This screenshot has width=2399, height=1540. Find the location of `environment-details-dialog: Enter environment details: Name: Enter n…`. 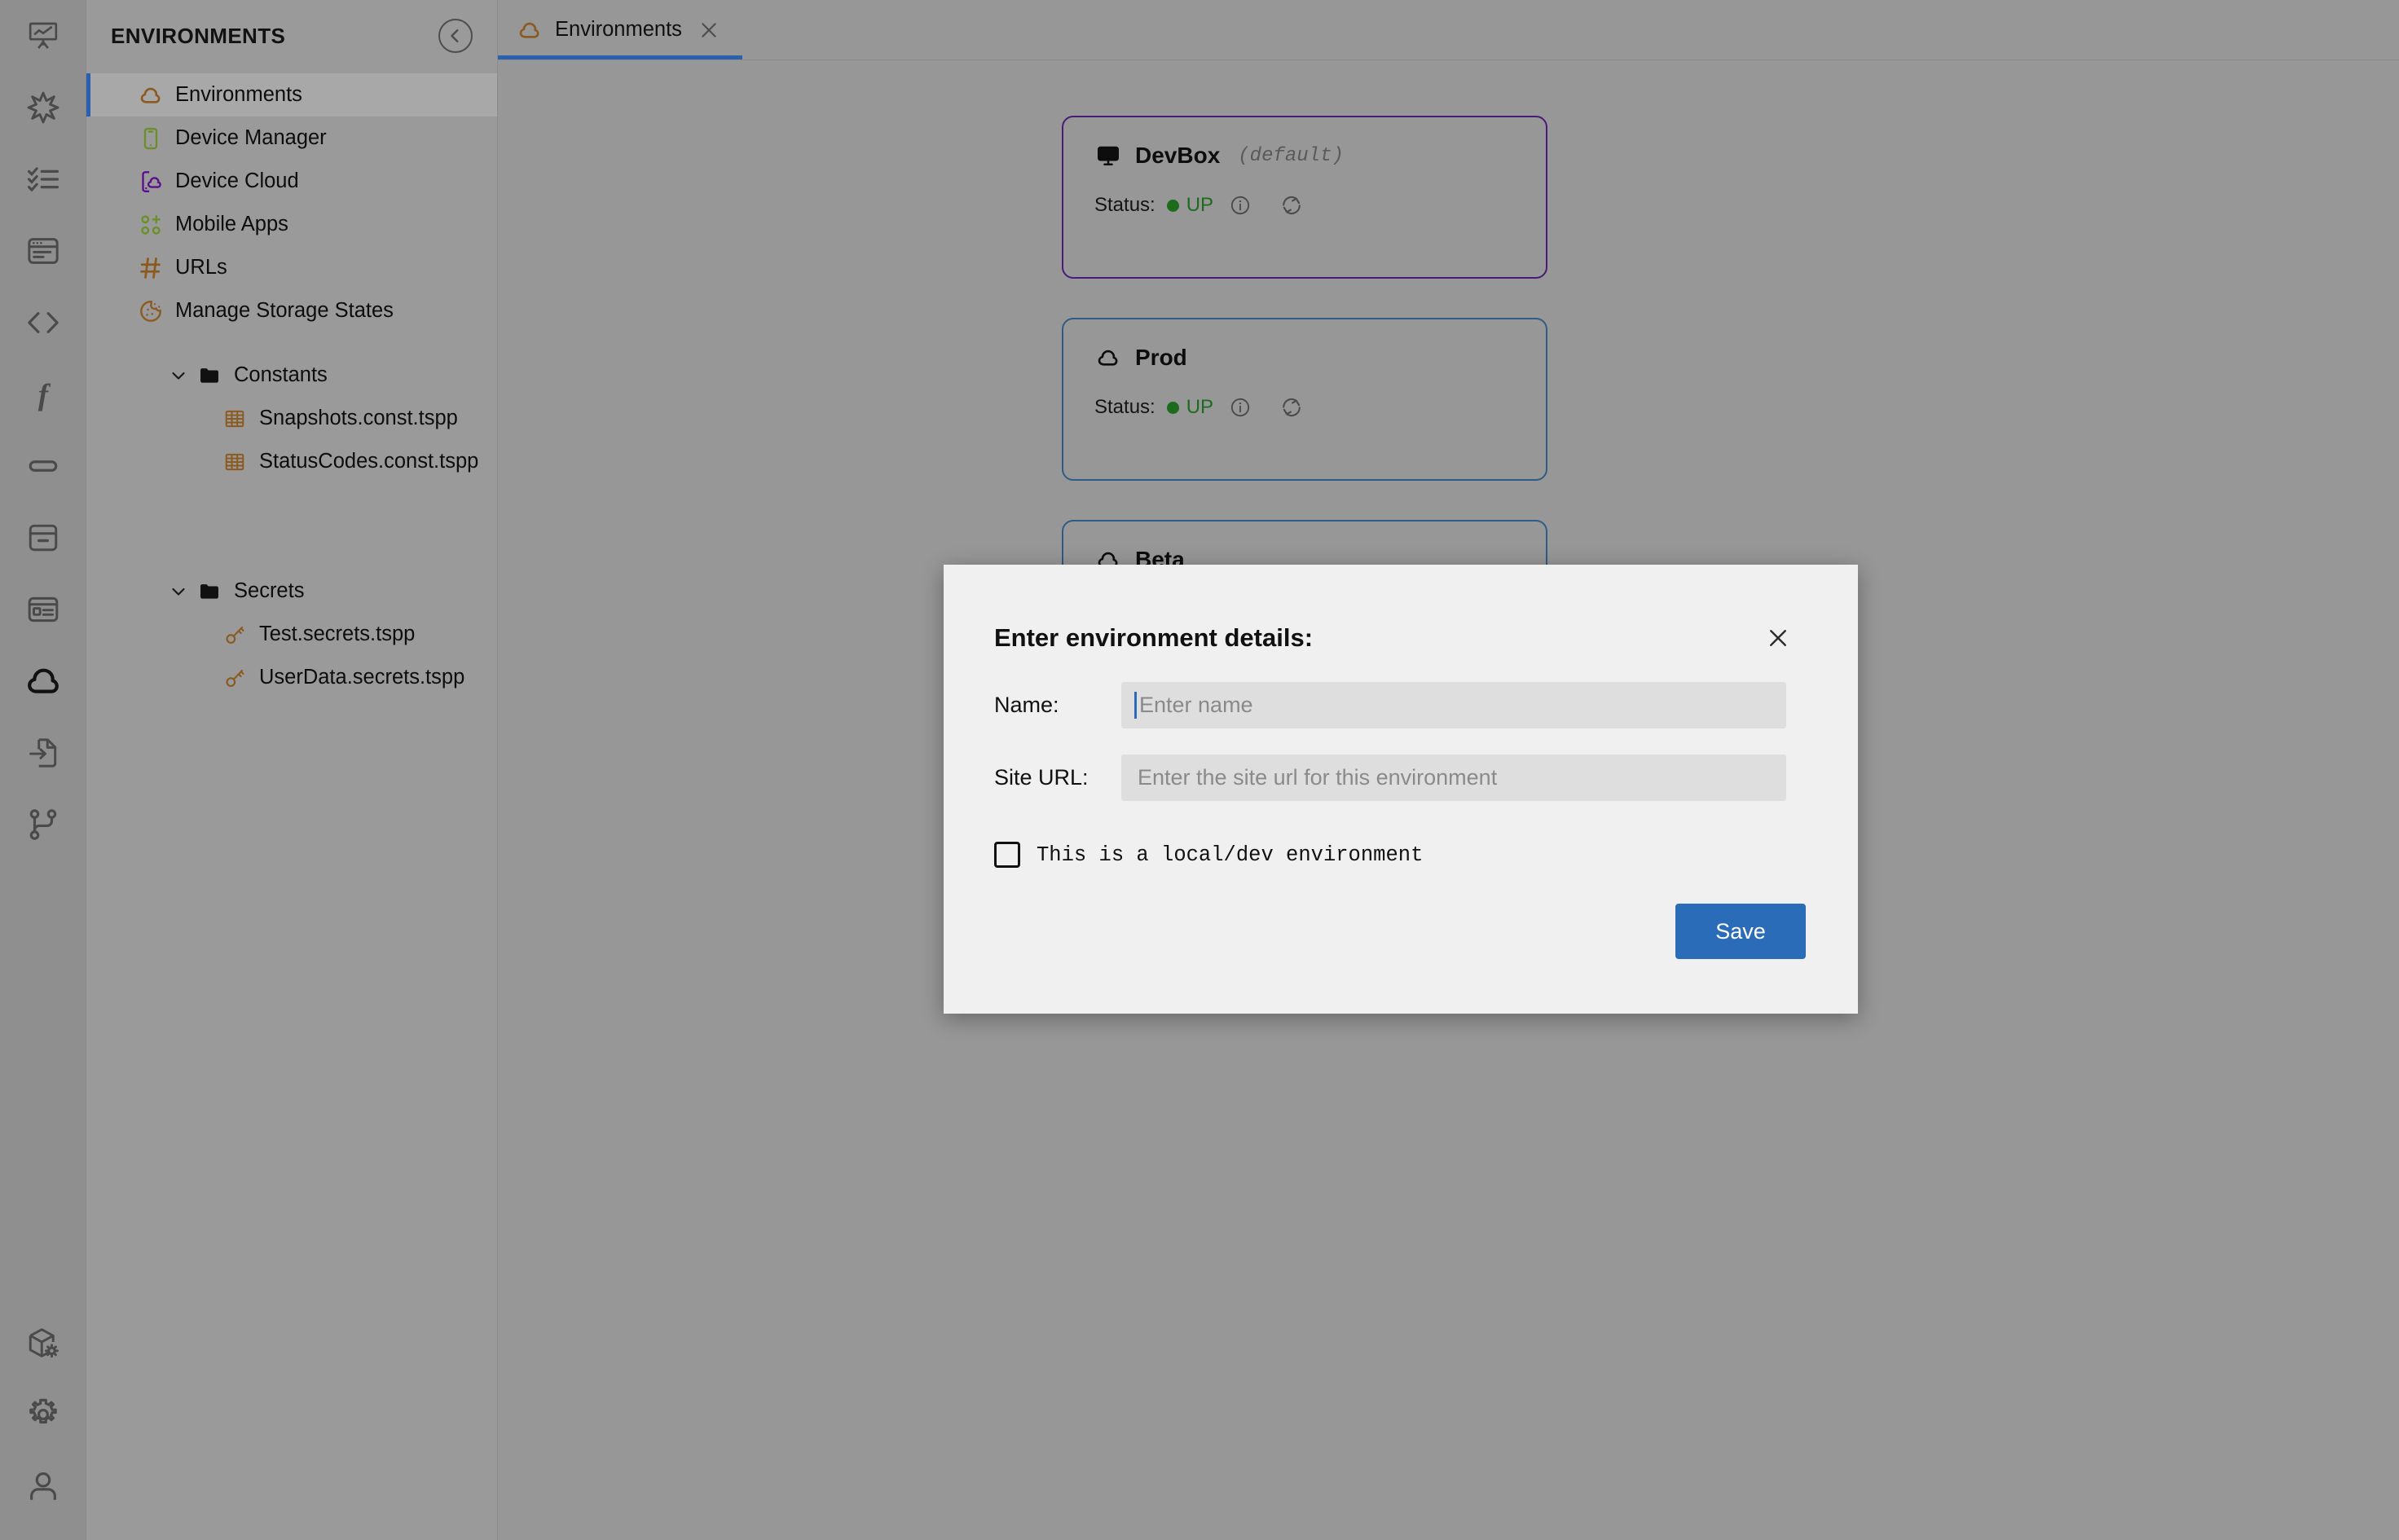

environment-details-dialog: Enter environment details: Name: Enter n… is located at coordinates (1401, 789).